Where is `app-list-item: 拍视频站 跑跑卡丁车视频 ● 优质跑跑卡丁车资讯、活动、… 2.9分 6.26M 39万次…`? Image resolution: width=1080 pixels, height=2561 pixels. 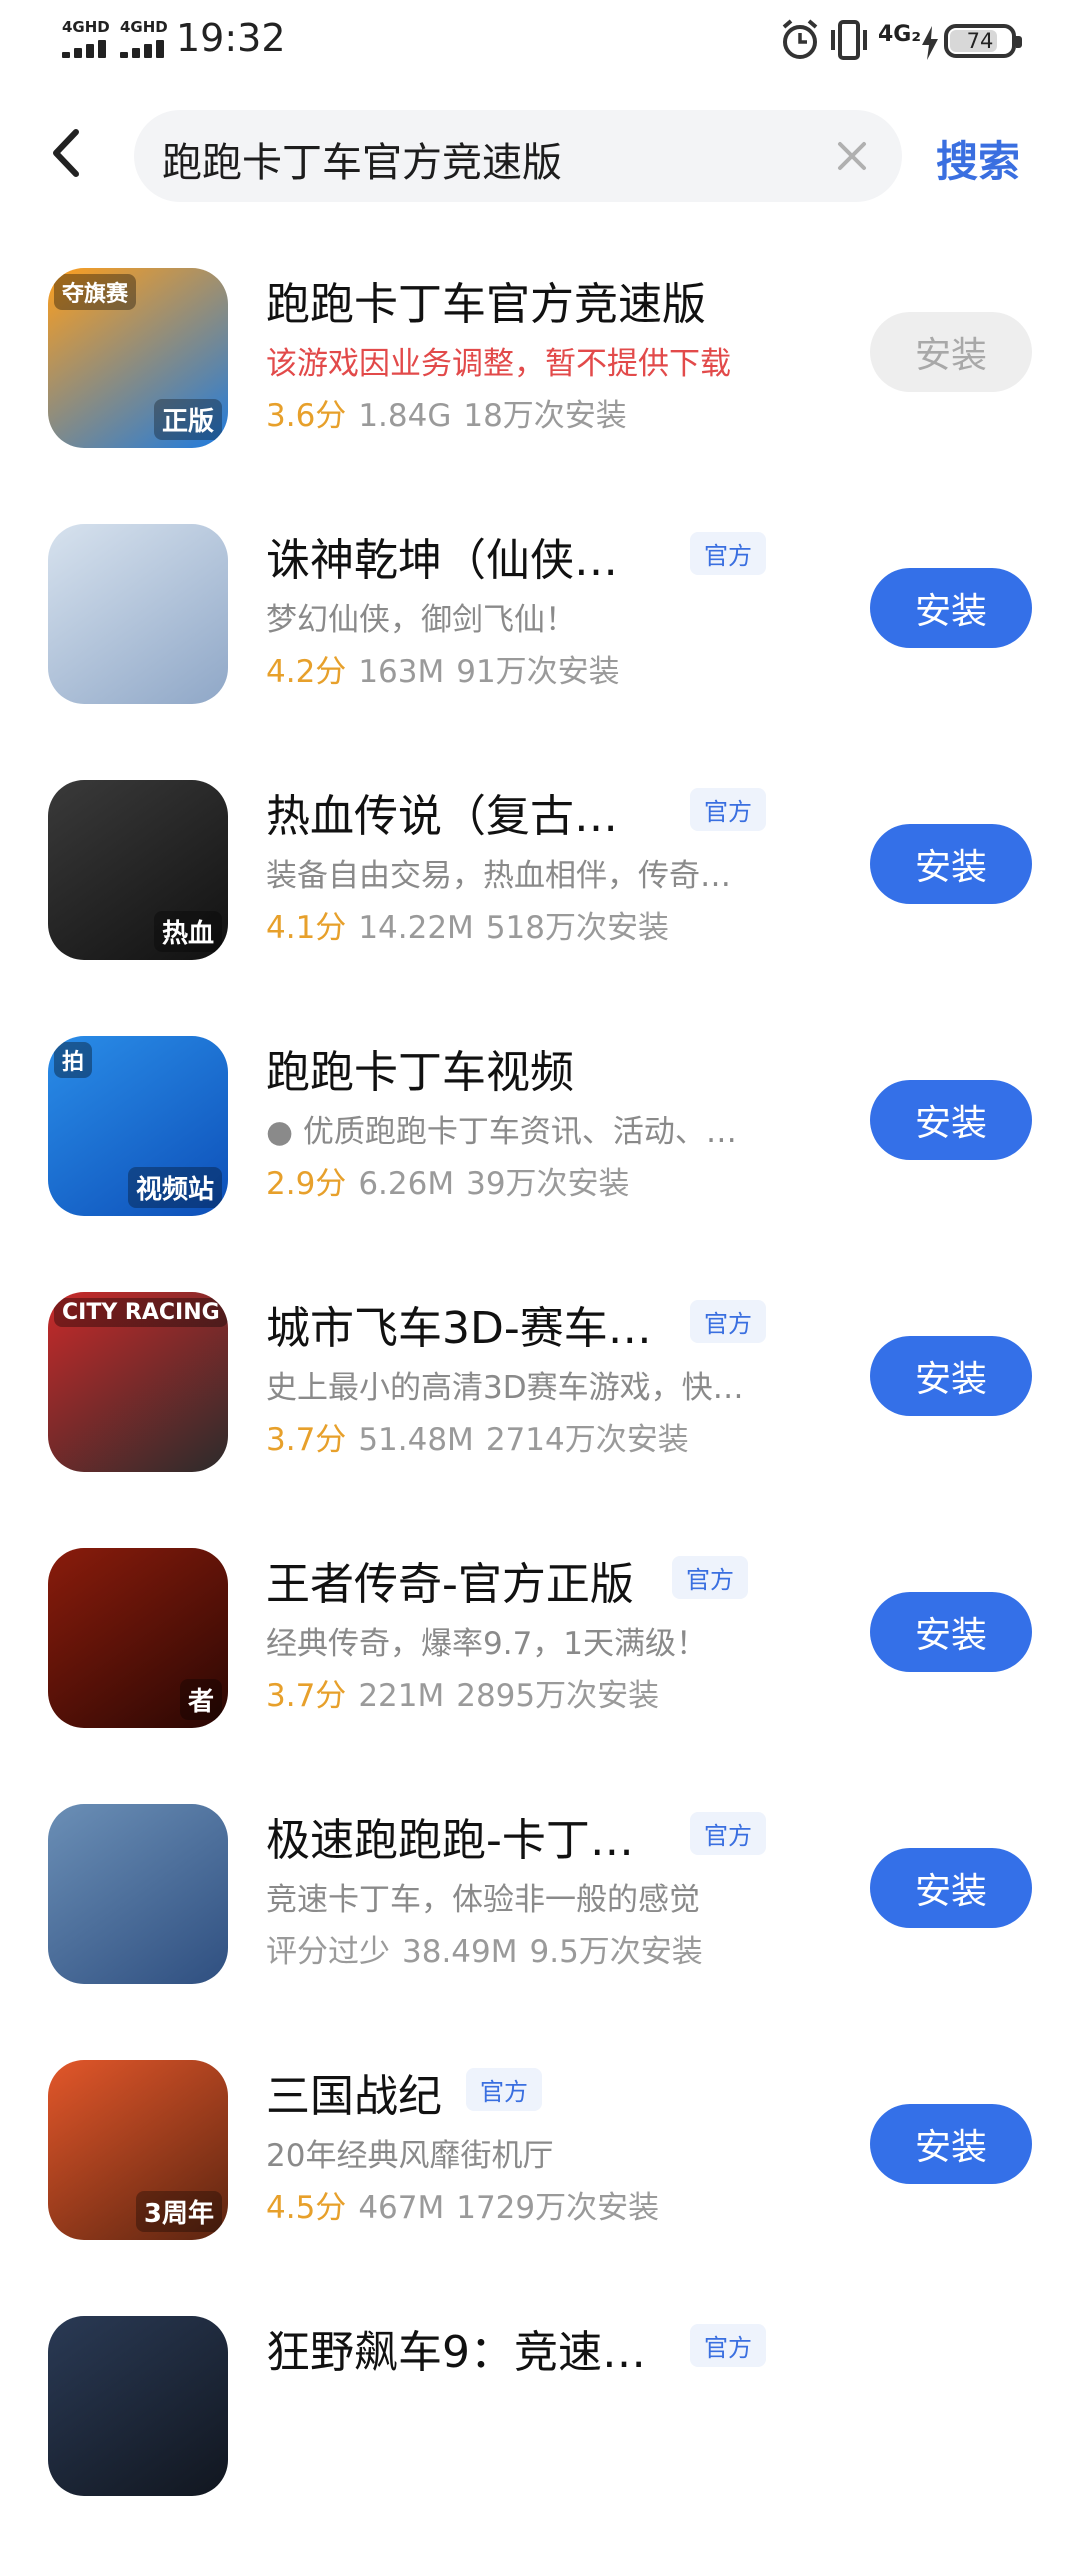 app-list-item: 拍视频站 跑跑卡丁车视频 ● 优质跑跑卡丁车资讯、活动、… 2.9分 6.26M 39万次… is located at coordinates (540, 1153).